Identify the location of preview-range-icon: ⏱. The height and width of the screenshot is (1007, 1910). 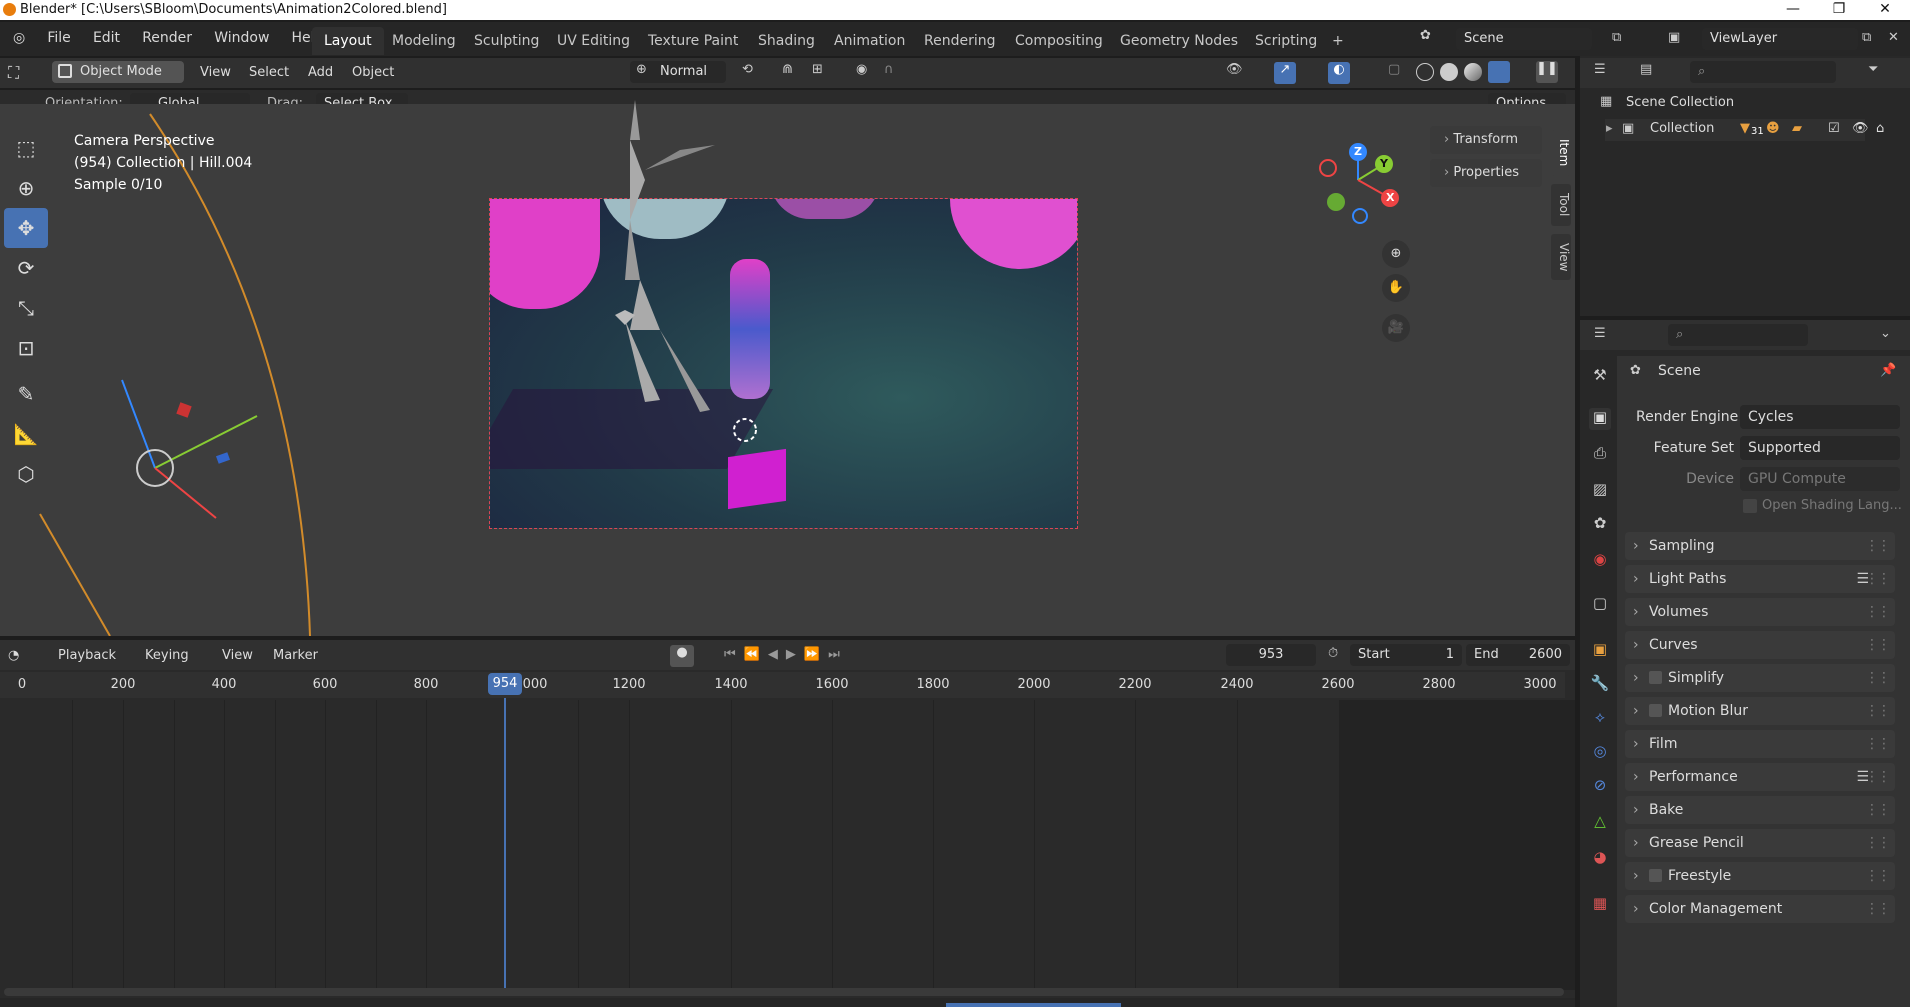
(1333, 653).